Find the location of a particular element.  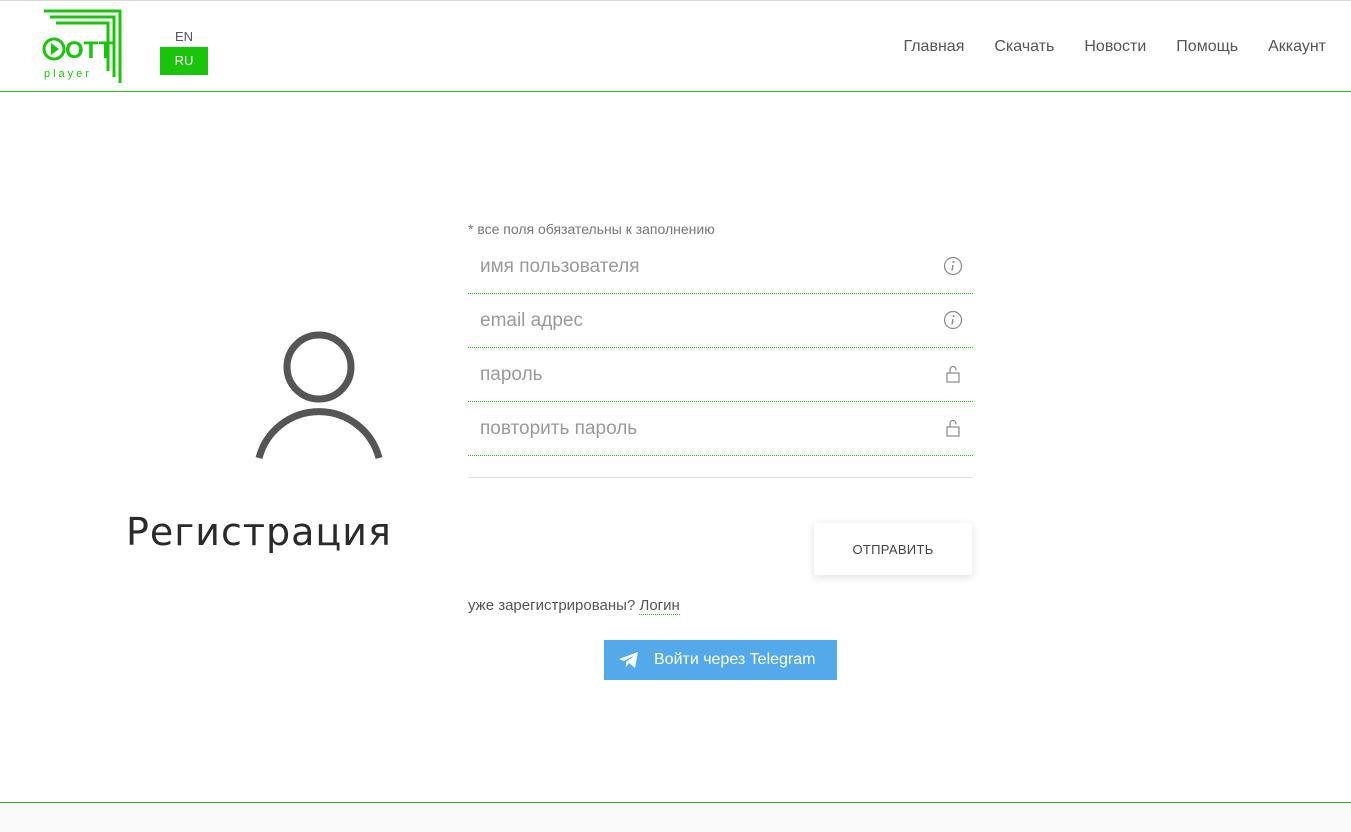

telegram-login-button: Войти через Telegram is located at coordinates (720, 660).